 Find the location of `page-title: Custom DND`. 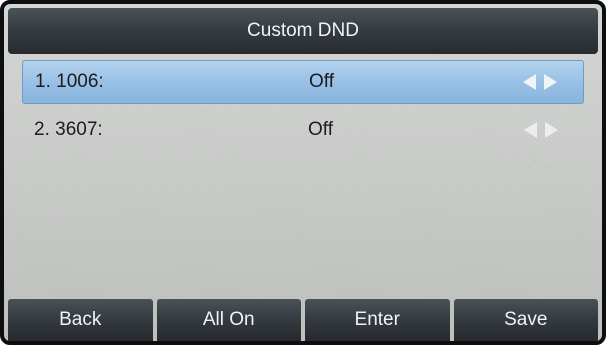

page-title: Custom DND is located at coordinates (303, 30).